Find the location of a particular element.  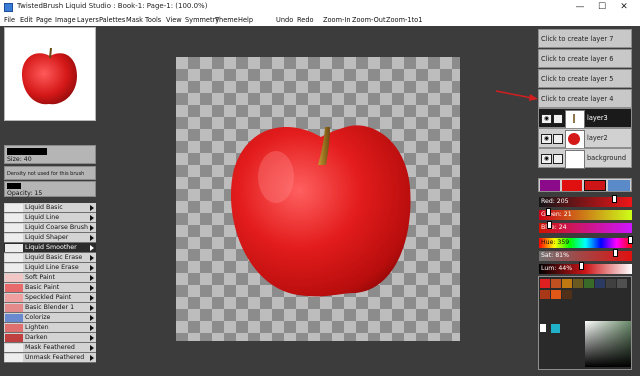

current-color-bar is located at coordinates (585, 185).